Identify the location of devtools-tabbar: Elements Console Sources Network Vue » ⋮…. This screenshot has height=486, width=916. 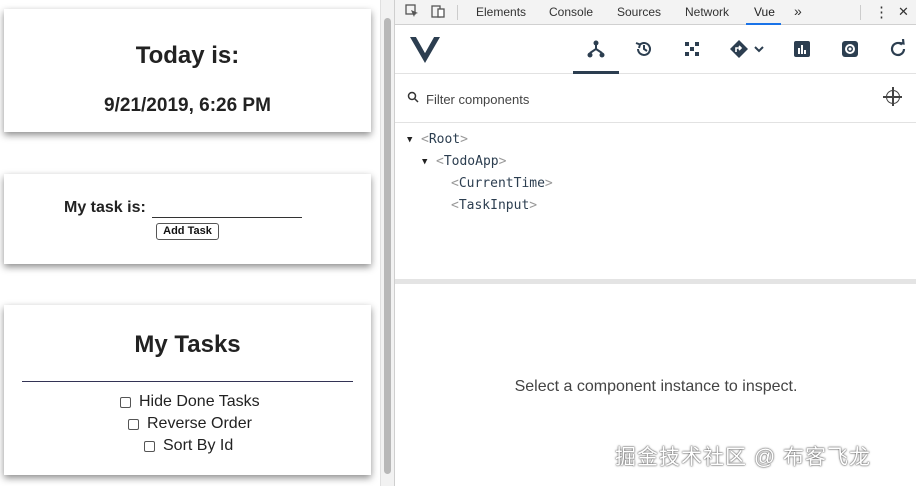
(655, 12).